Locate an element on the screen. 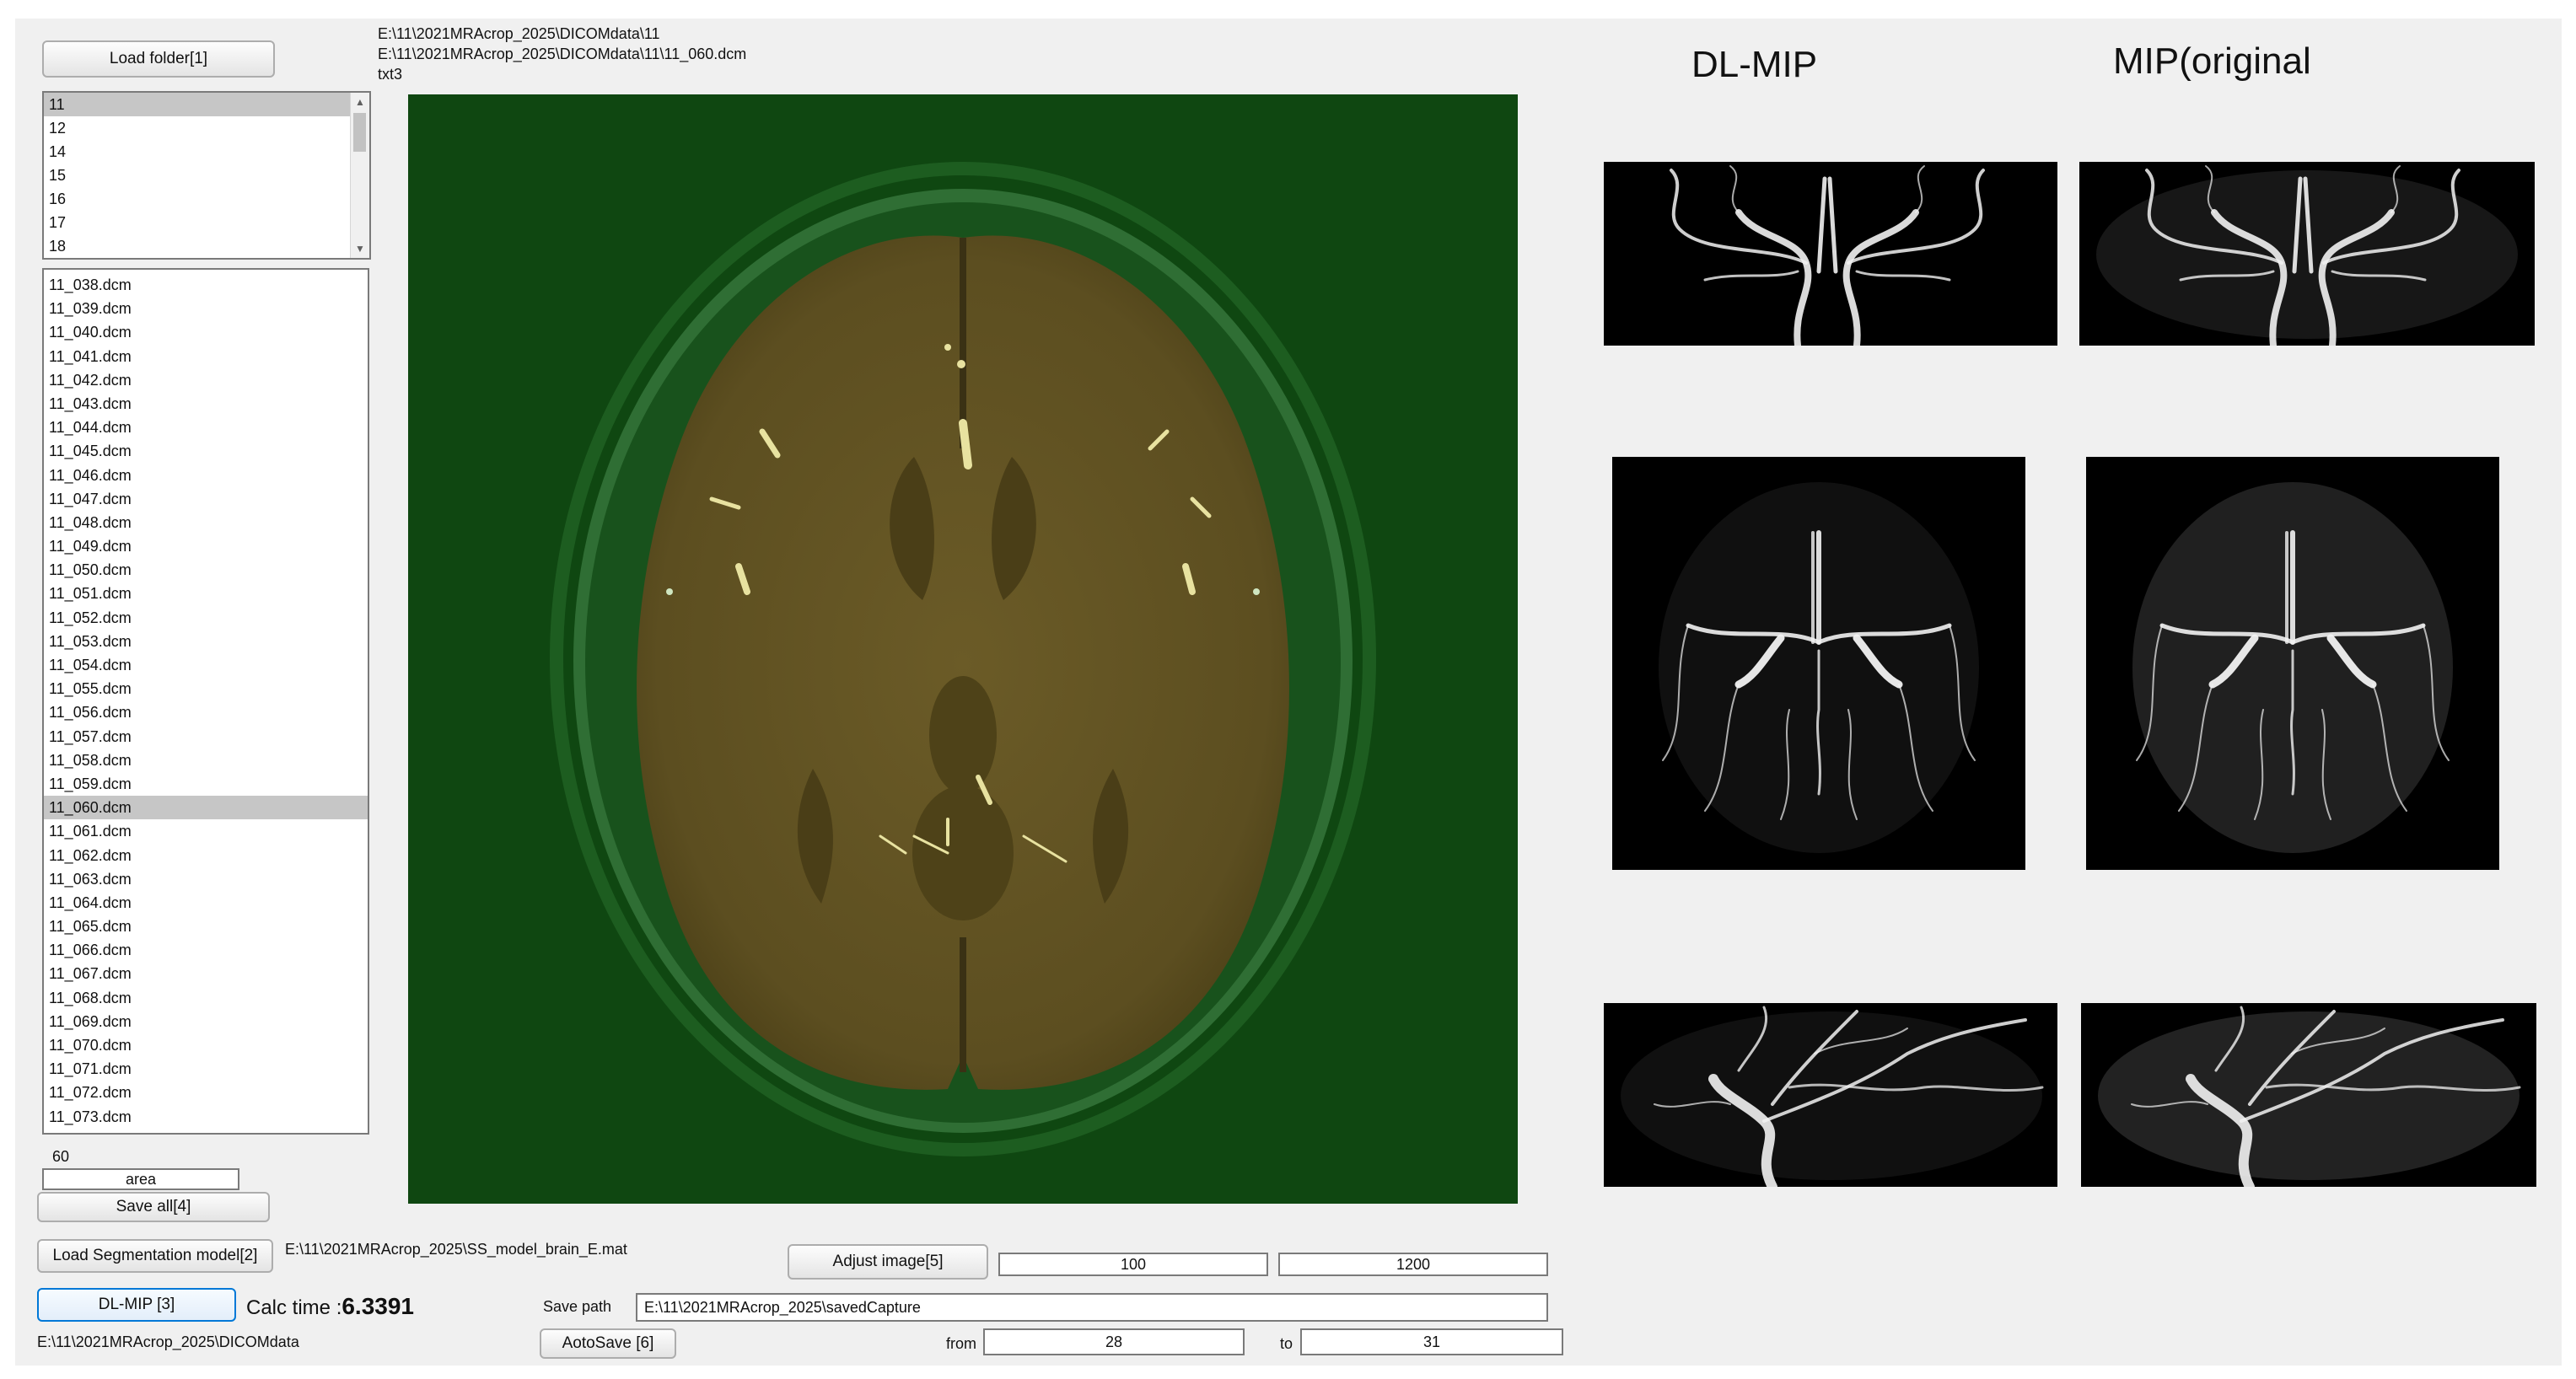 The width and height of the screenshot is (2576, 1379). file-list-item: 11_061.dcm is located at coordinates (206, 831).